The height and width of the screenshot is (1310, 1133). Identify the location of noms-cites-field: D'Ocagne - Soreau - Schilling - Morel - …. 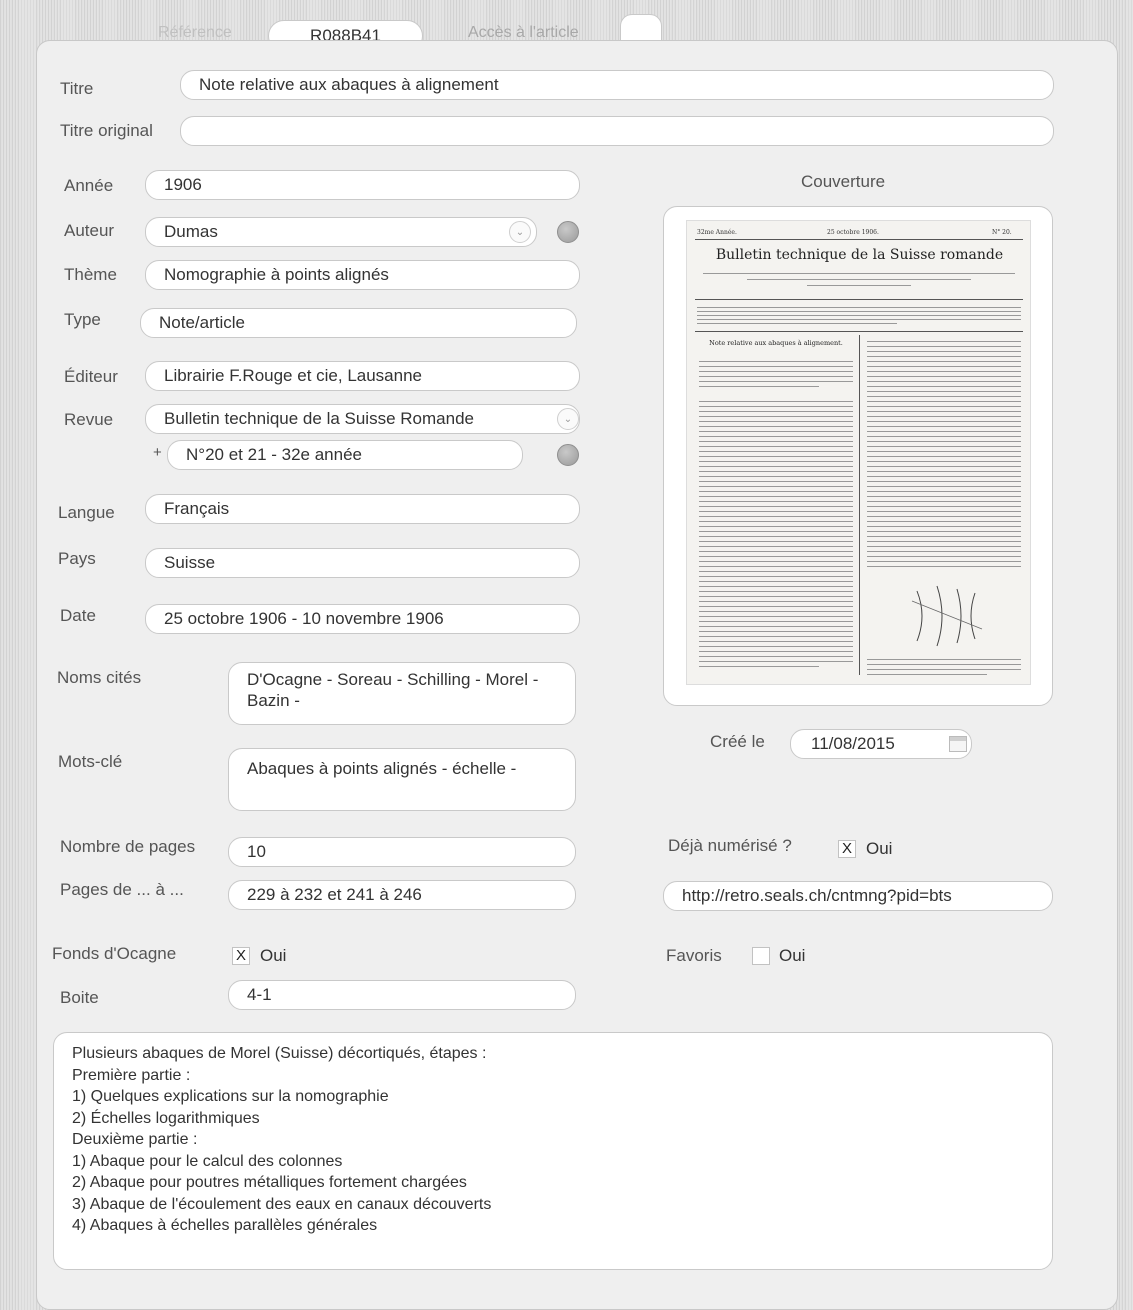
(402, 693).